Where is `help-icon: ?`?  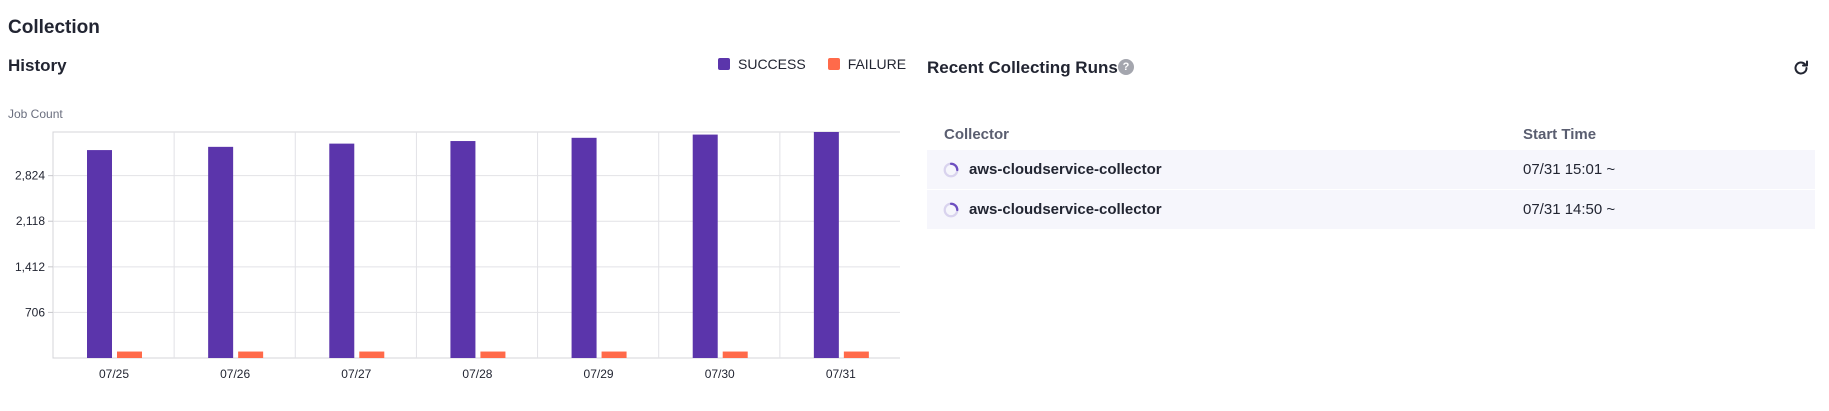
help-icon: ? is located at coordinates (1126, 67).